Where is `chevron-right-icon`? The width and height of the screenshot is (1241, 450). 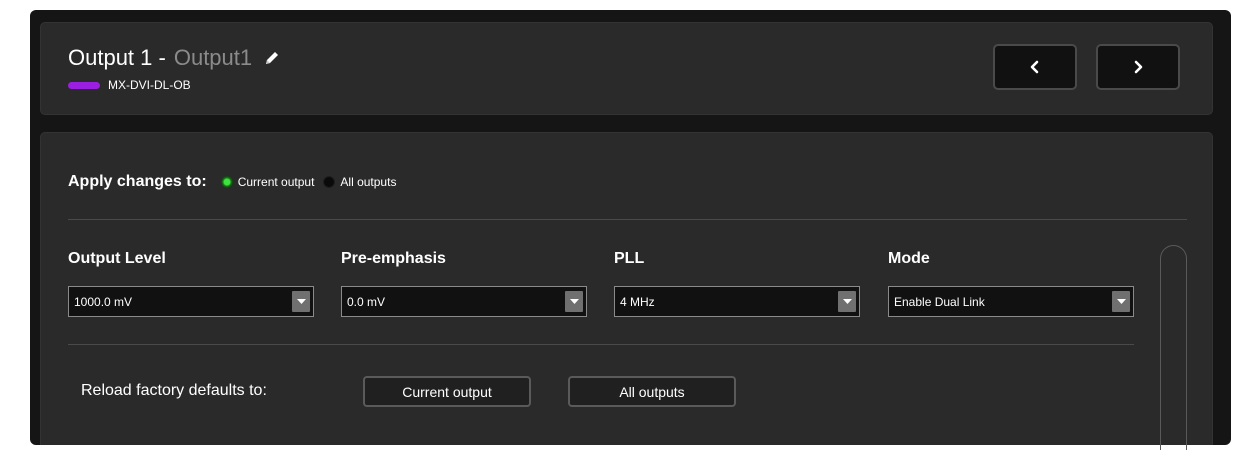
chevron-right-icon is located at coordinates (1138, 67).